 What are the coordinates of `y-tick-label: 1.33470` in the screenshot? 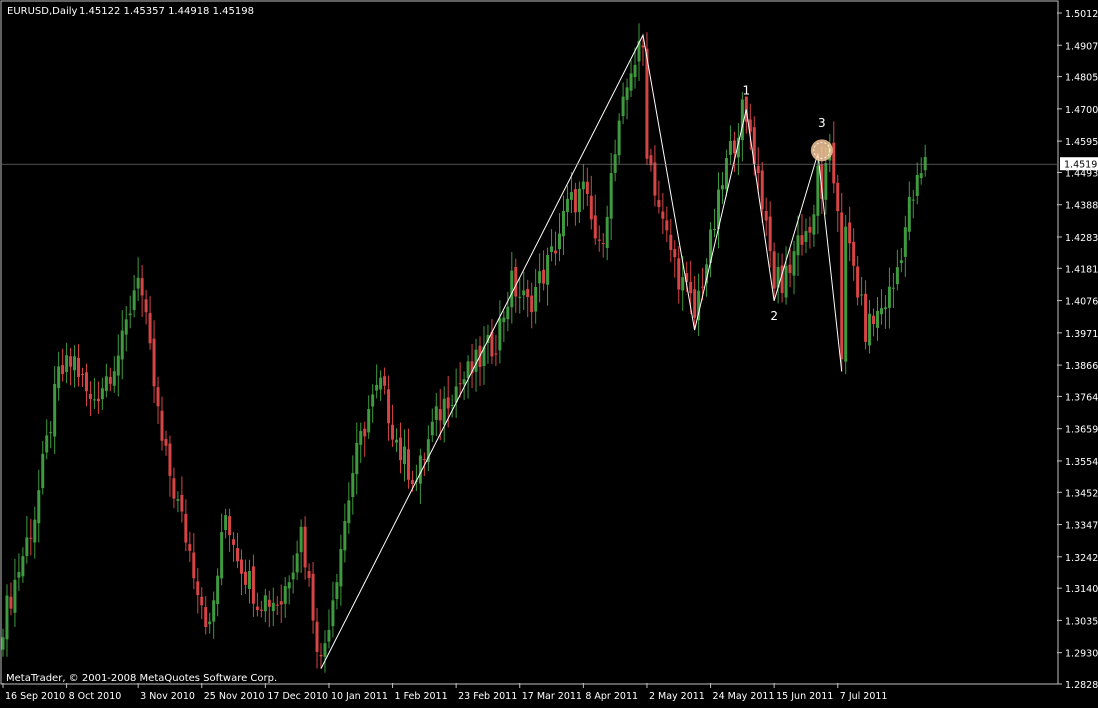 It's located at (1081, 526).